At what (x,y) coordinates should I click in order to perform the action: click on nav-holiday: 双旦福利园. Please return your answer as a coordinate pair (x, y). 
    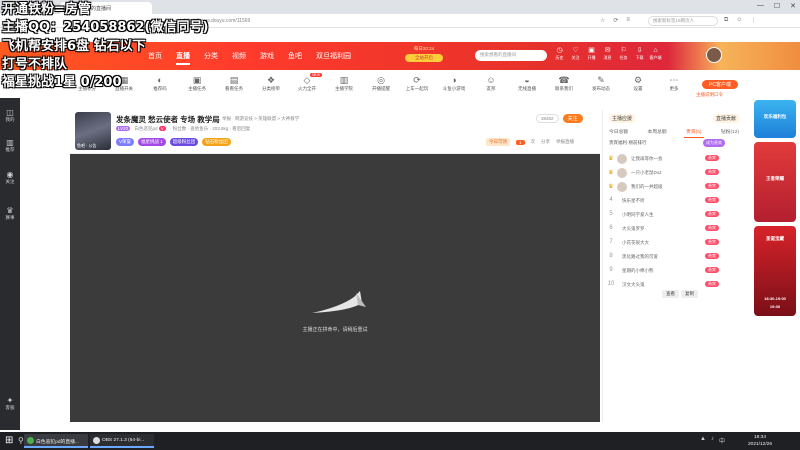
    Looking at the image, I should click on (333, 58).